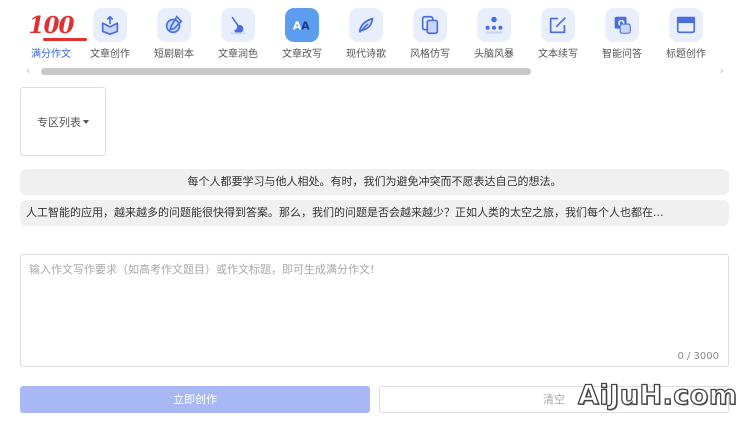 The height and width of the screenshot is (422, 750). What do you see at coordinates (686, 54) in the screenshot?
I see `tool-label: 标题创作` at bounding box center [686, 54].